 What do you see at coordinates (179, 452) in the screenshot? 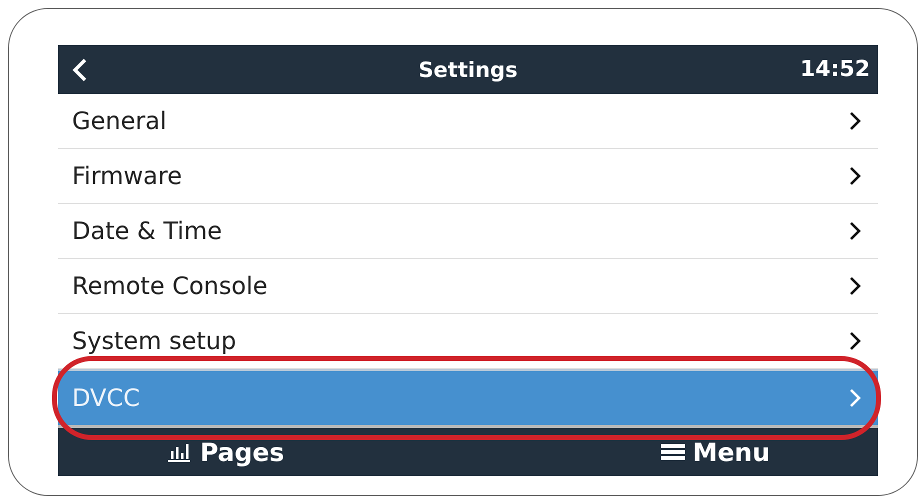
I see `bar-chart-icon` at bounding box center [179, 452].